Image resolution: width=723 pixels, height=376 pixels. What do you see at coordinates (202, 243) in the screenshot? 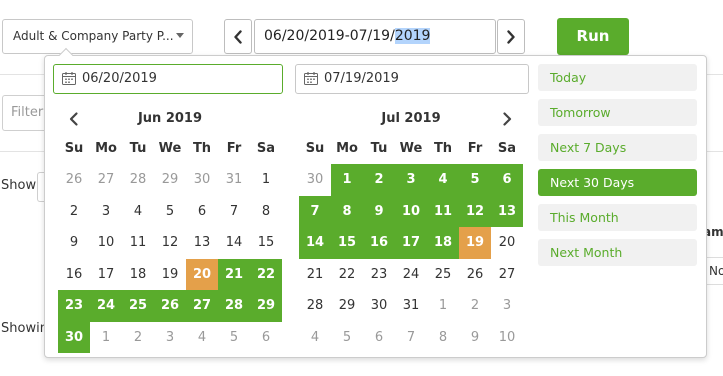
I see `calendar-day: 13` at bounding box center [202, 243].